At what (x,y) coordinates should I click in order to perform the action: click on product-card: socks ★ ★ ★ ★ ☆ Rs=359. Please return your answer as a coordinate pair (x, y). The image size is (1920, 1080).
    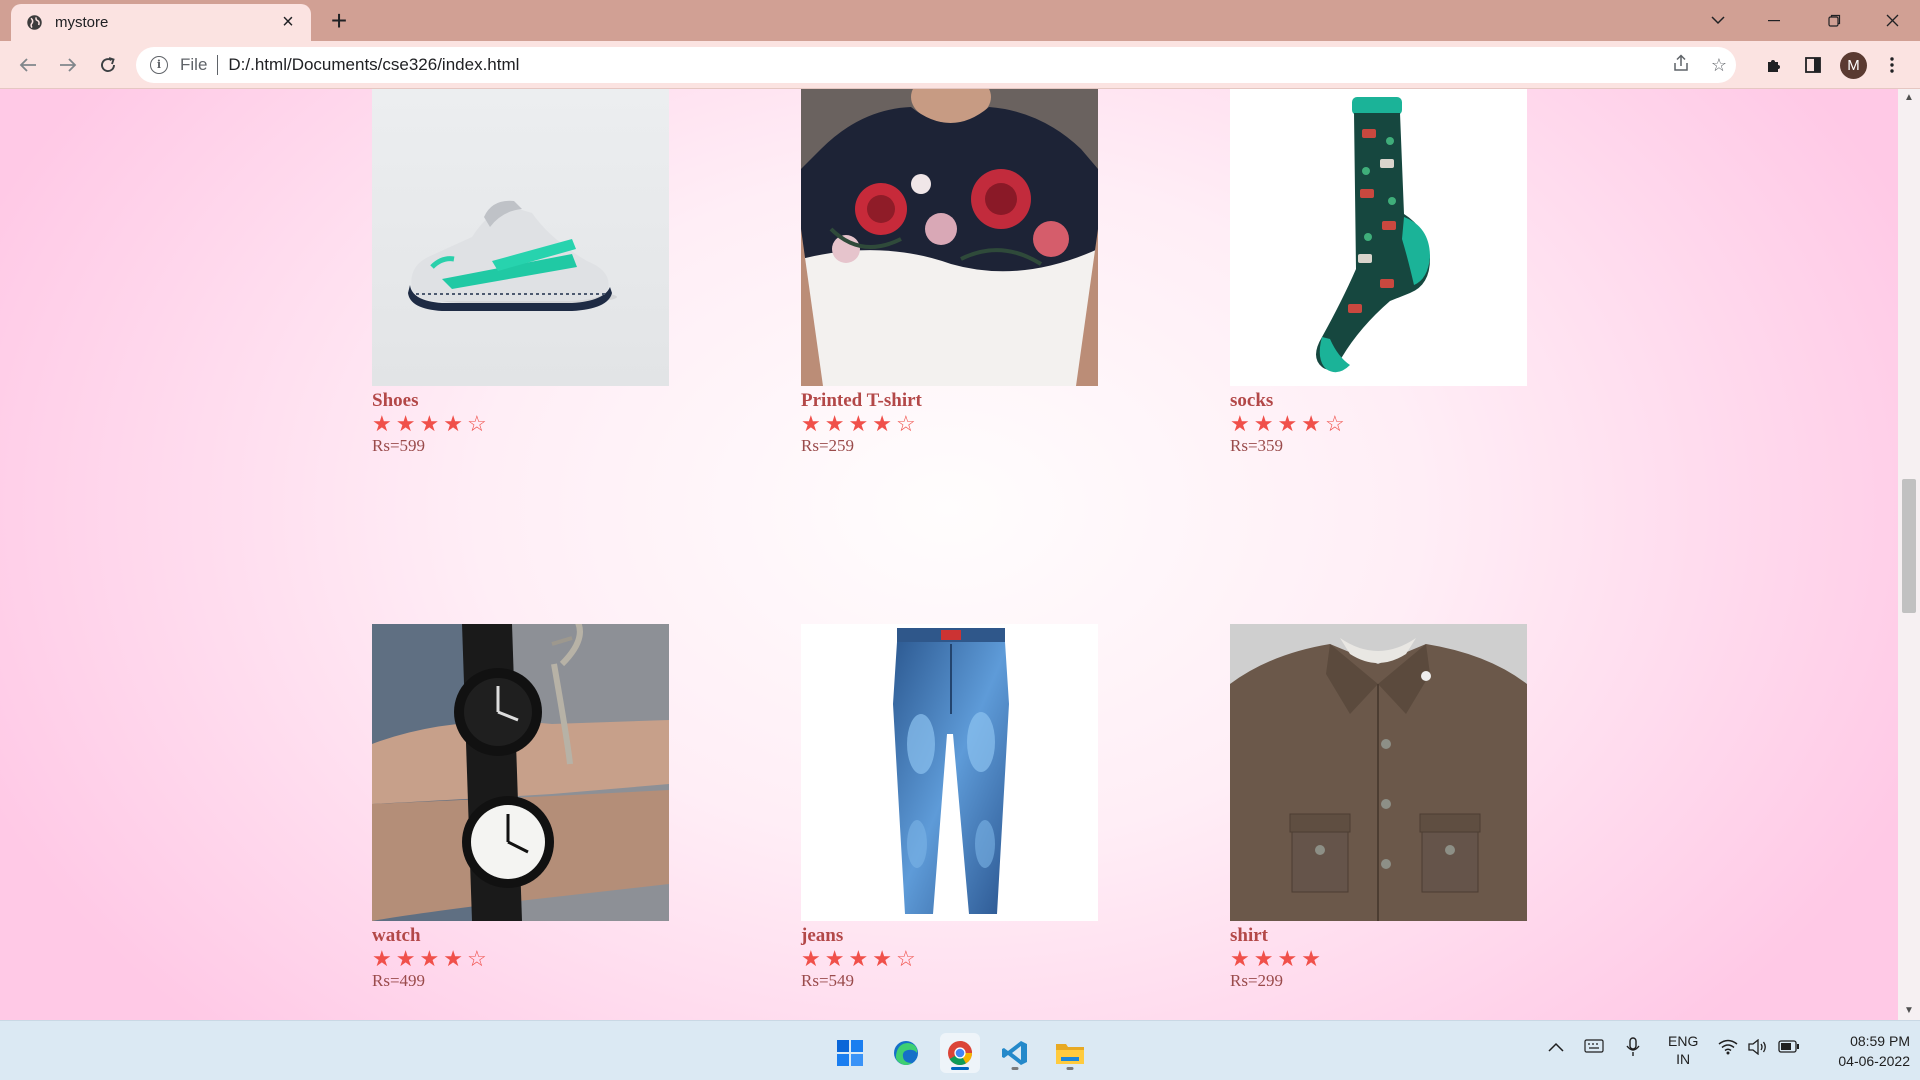
    Looking at the image, I should click on (1378, 273).